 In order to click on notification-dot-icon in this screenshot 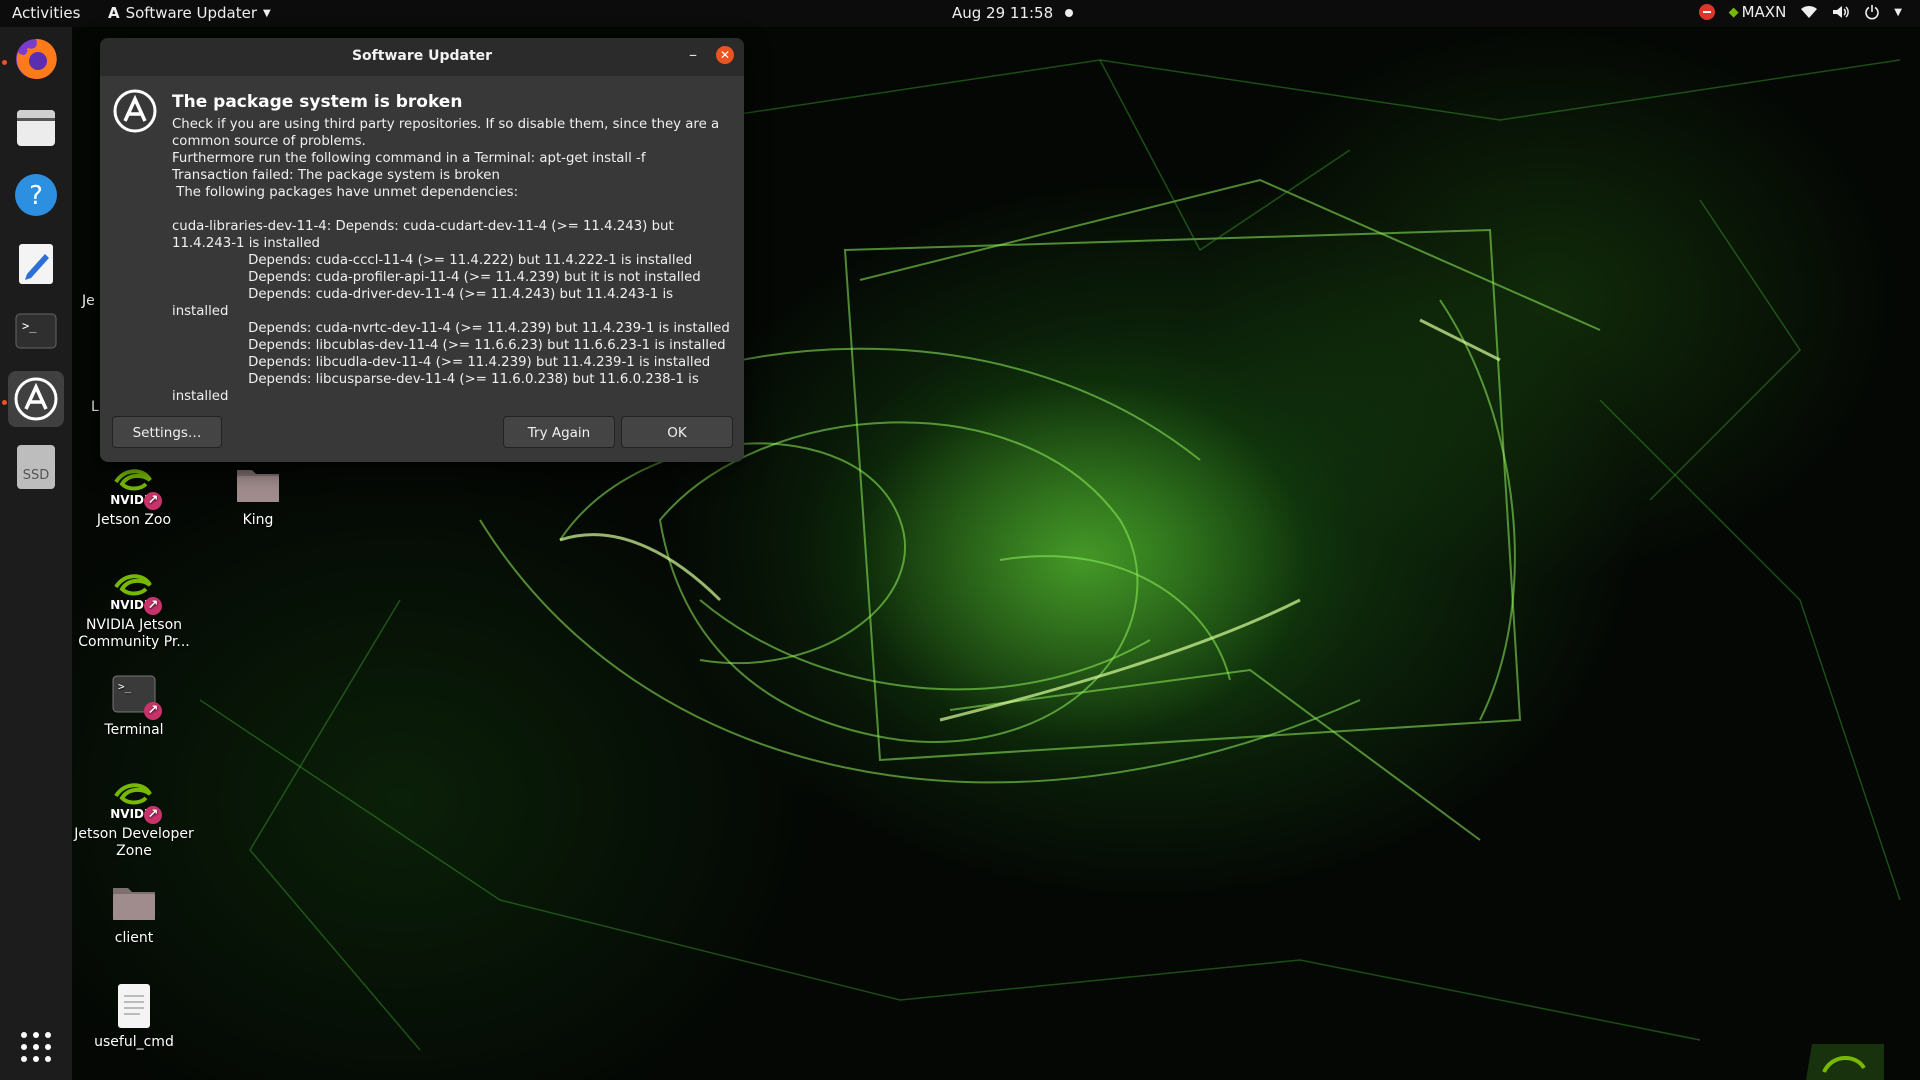, I will do `click(1069, 13)`.